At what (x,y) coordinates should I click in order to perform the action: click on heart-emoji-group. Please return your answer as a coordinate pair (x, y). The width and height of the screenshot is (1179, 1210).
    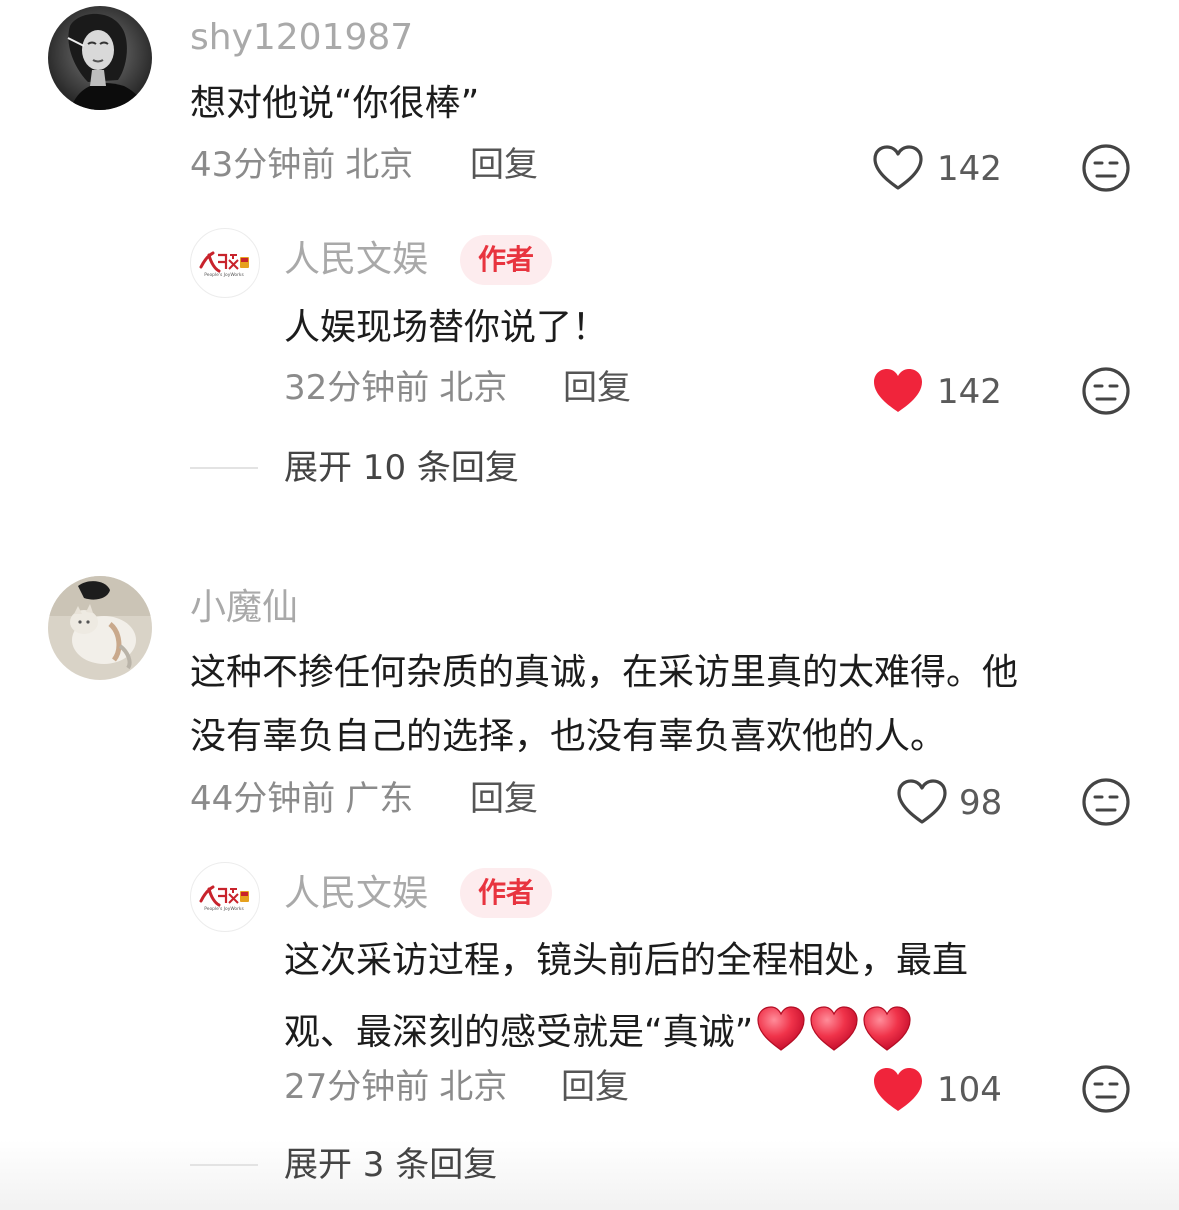
    Looking at the image, I should click on (835, 1032).